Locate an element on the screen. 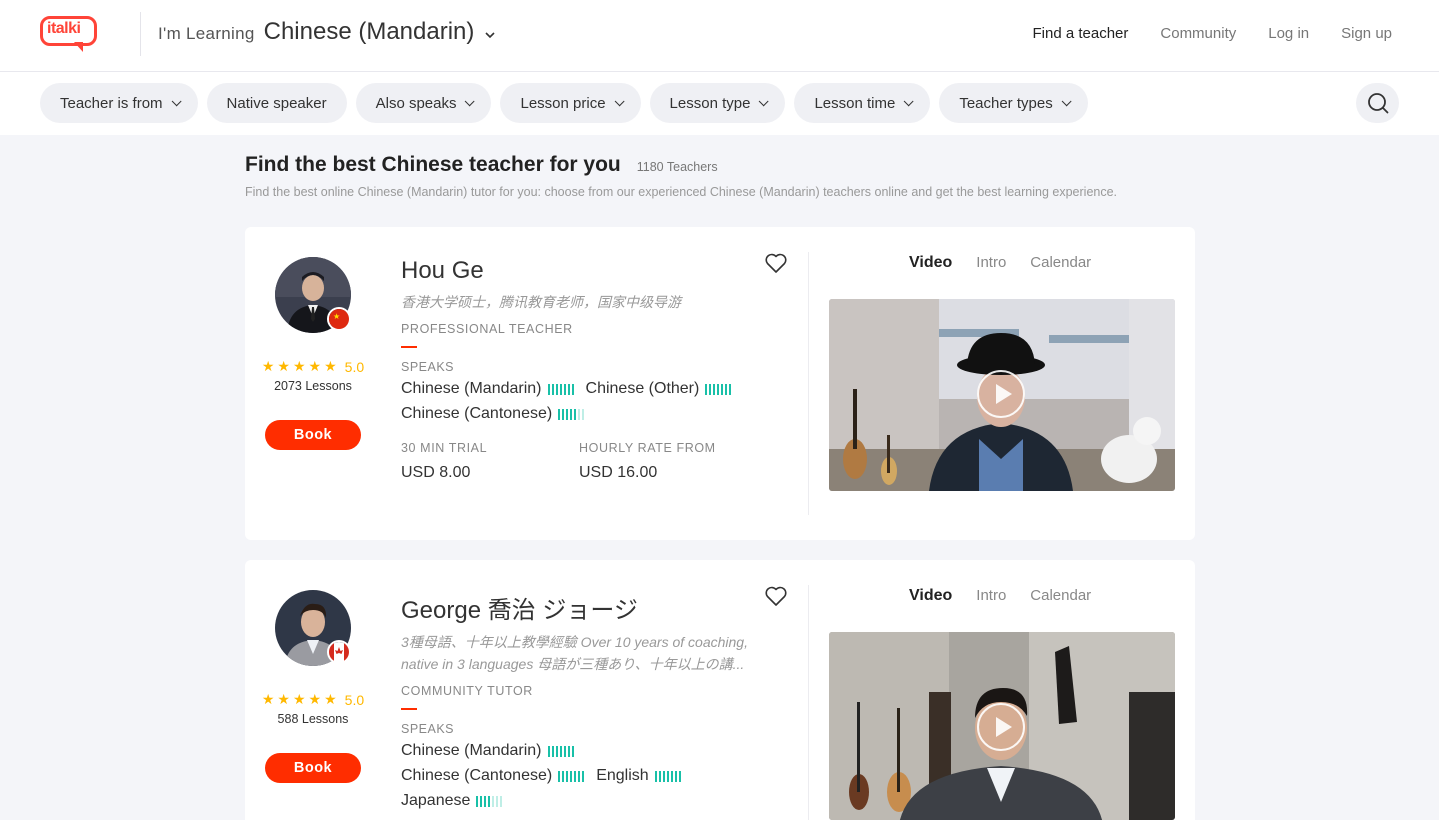  filter-native-speaker: Native speaker is located at coordinates (276, 103).